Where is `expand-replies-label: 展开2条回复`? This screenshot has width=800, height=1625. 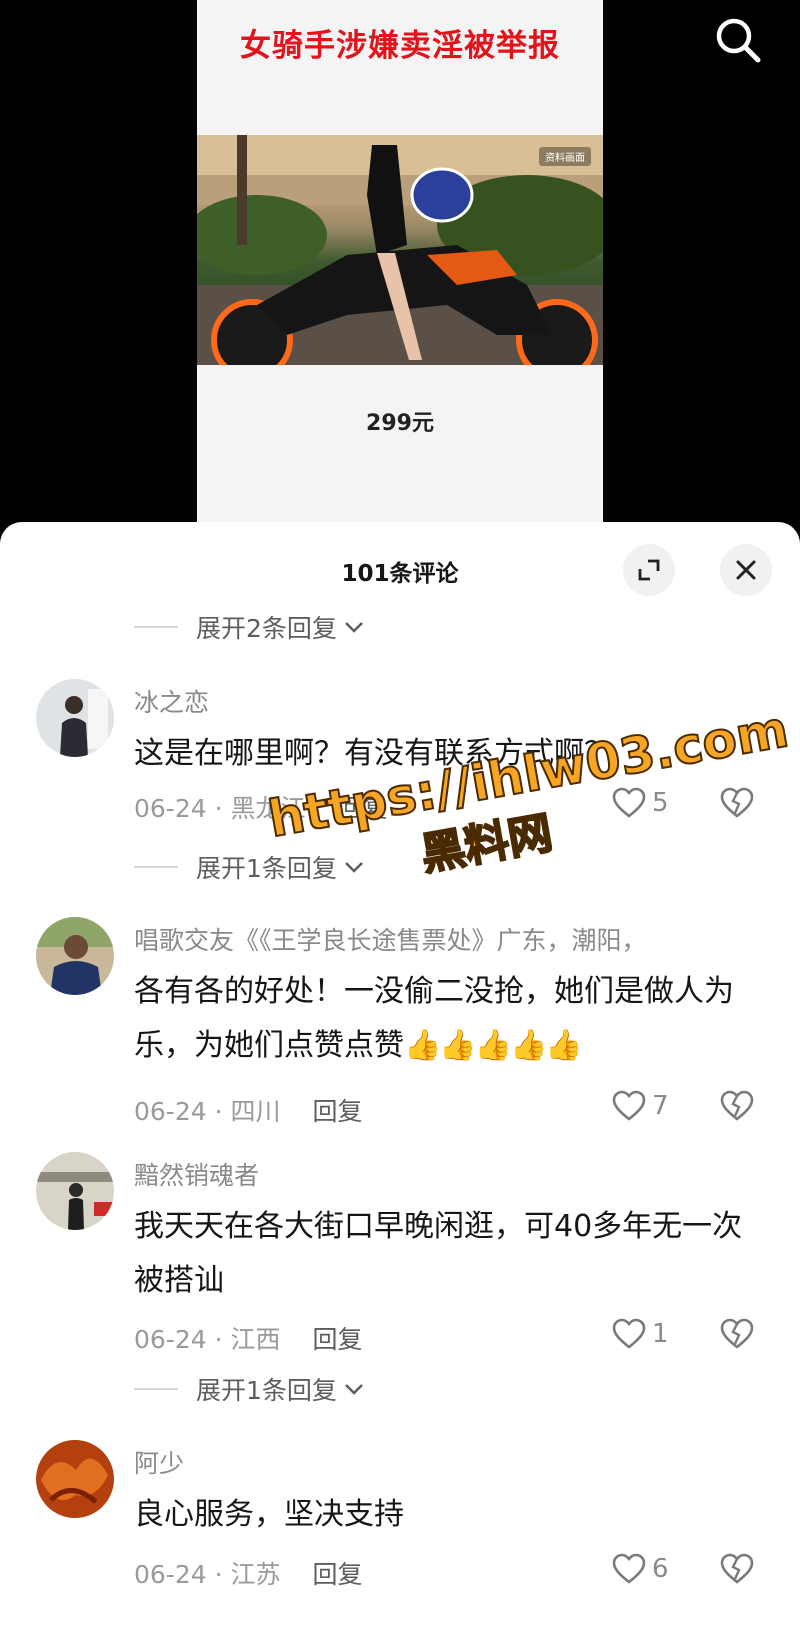
expand-replies-label: 展开2条回复 is located at coordinates (266, 628).